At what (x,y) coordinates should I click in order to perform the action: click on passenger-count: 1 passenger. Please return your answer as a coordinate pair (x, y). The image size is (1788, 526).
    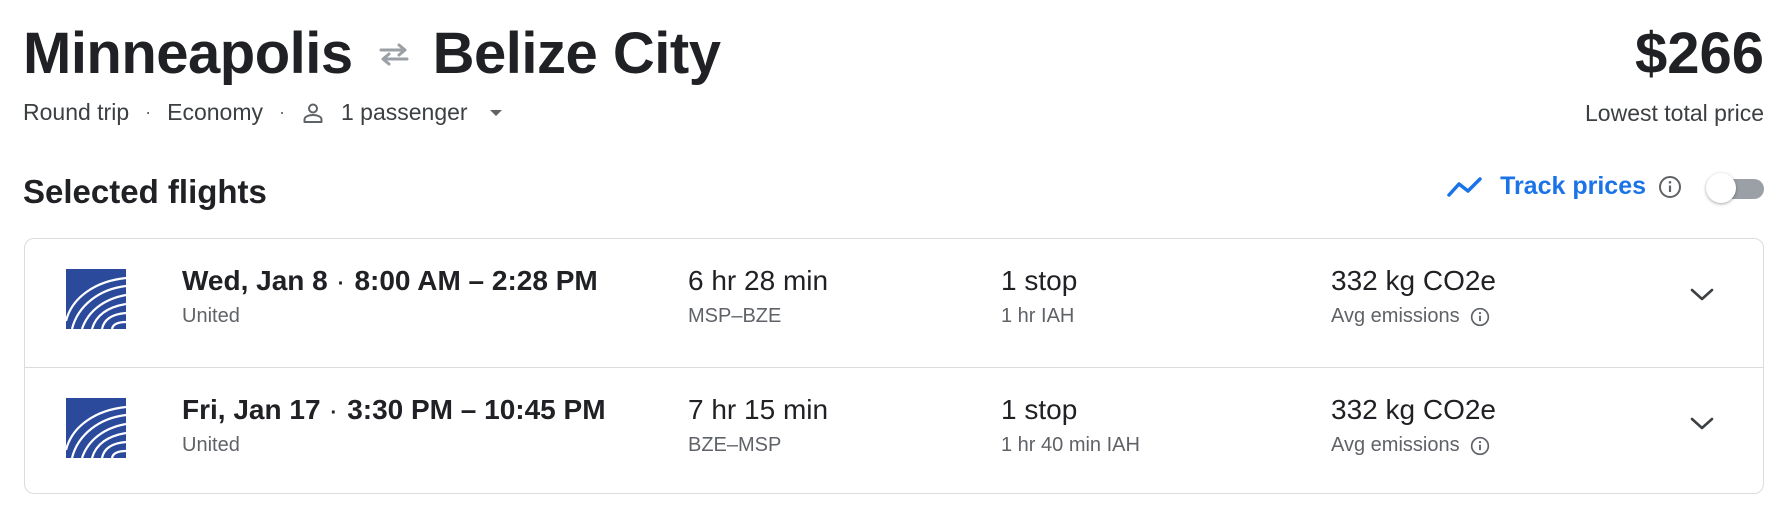
    Looking at the image, I should click on (404, 112).